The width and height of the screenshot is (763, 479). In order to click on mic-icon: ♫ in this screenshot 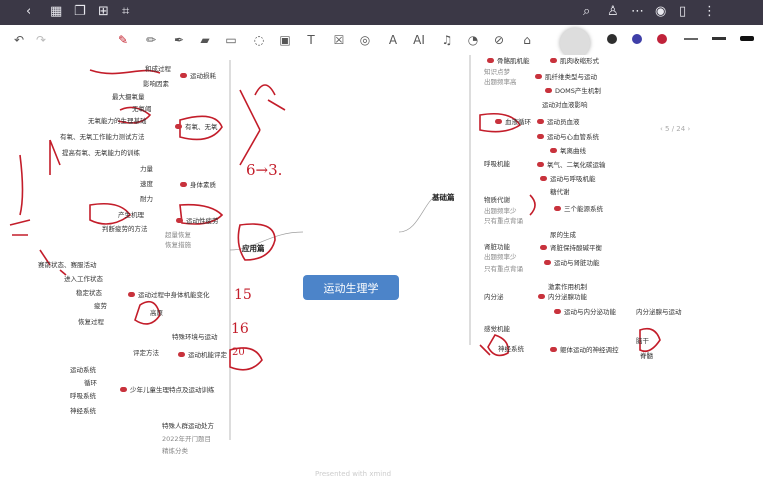, I will do `click(447, 40)`.